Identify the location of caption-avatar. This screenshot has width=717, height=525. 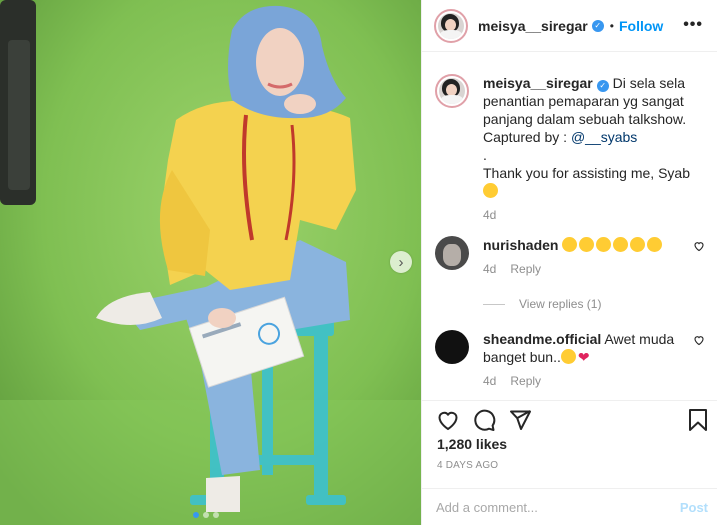
(452, 91).